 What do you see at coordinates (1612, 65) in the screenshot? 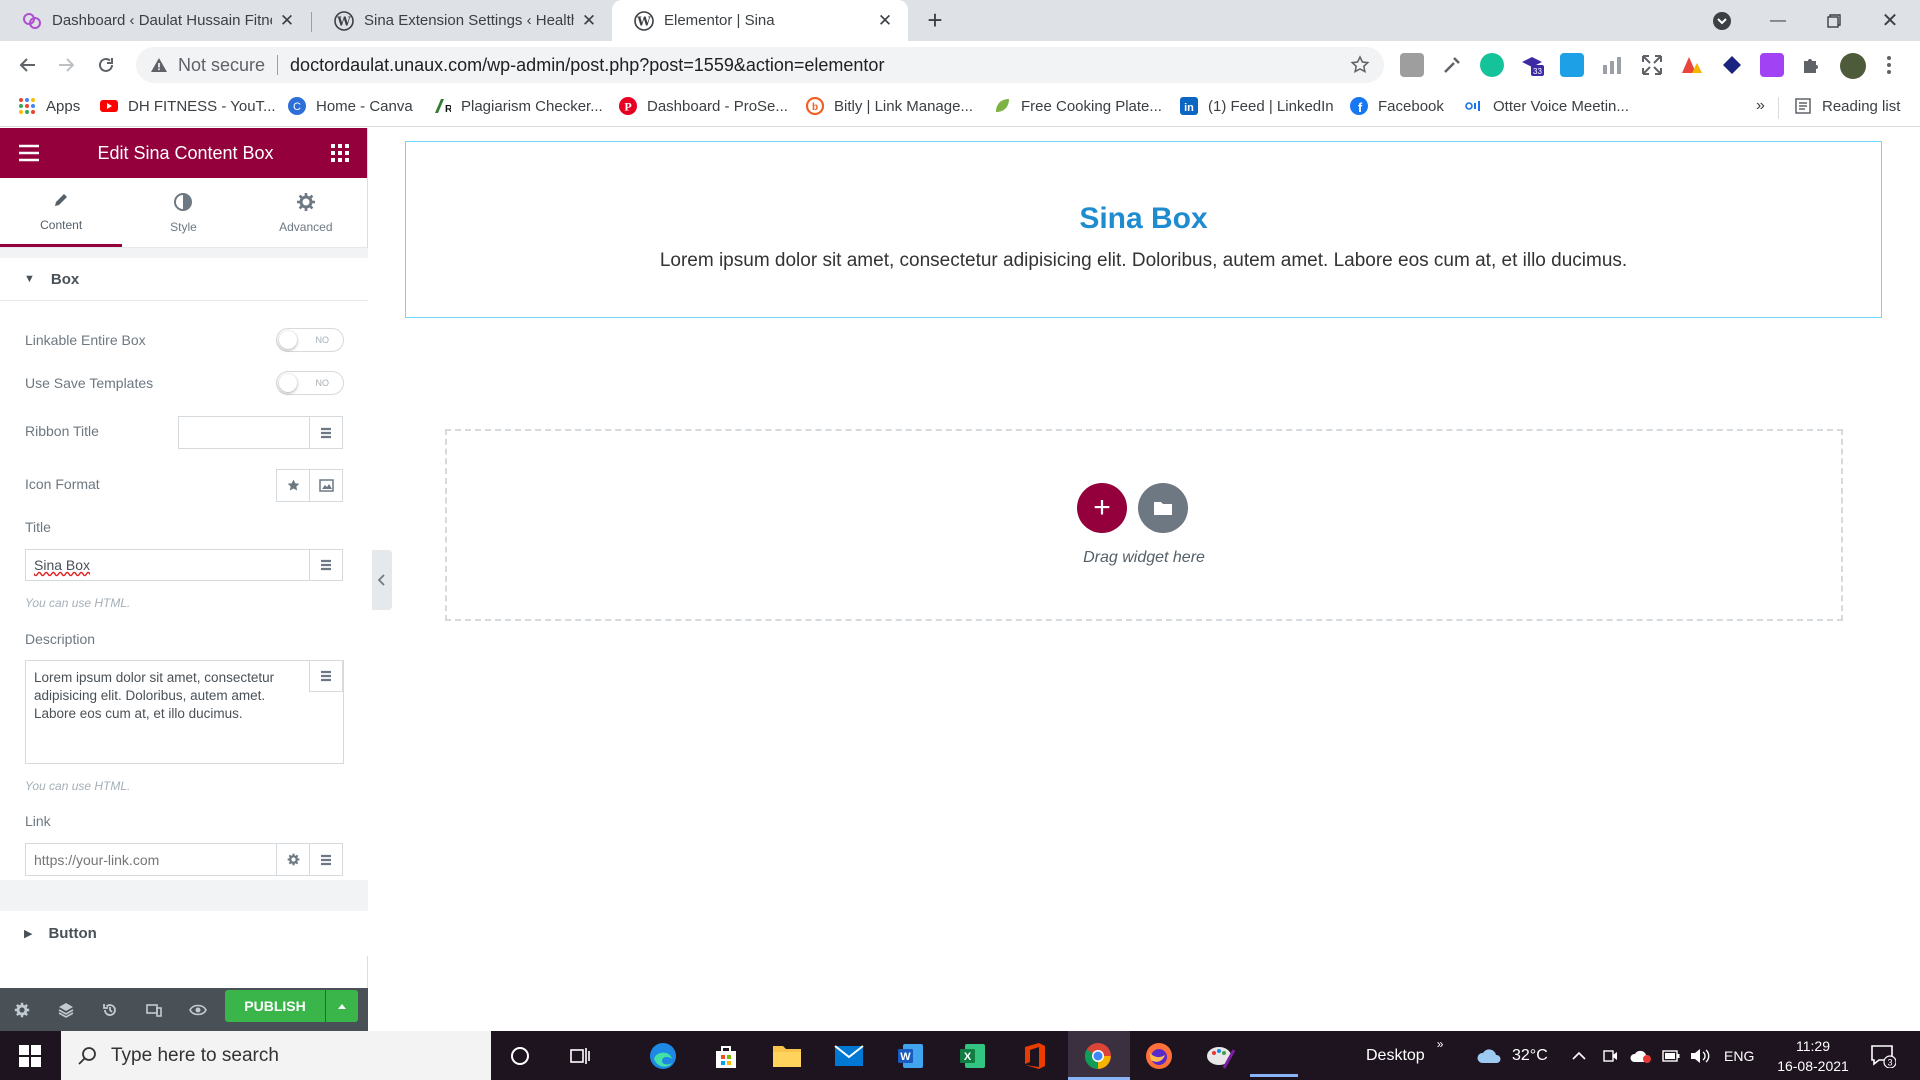
I see `grid-ext-icon` at bounding box center [1612, 65].